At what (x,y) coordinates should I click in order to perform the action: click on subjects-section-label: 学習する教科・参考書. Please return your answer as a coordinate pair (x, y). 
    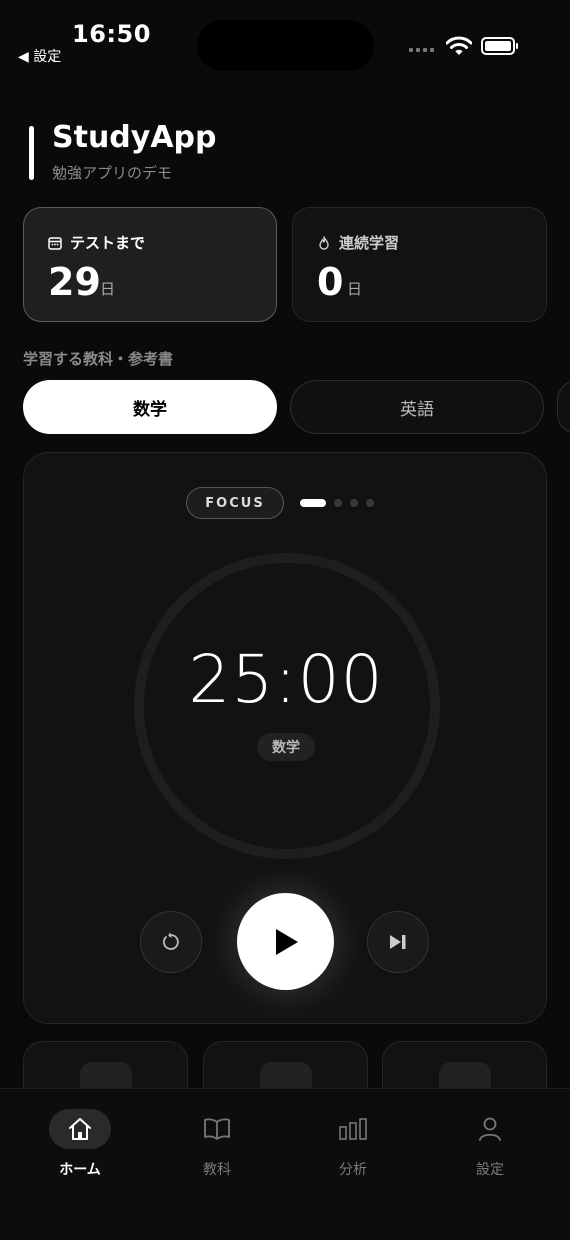
    Looking at the image, I should click on (98, 359).